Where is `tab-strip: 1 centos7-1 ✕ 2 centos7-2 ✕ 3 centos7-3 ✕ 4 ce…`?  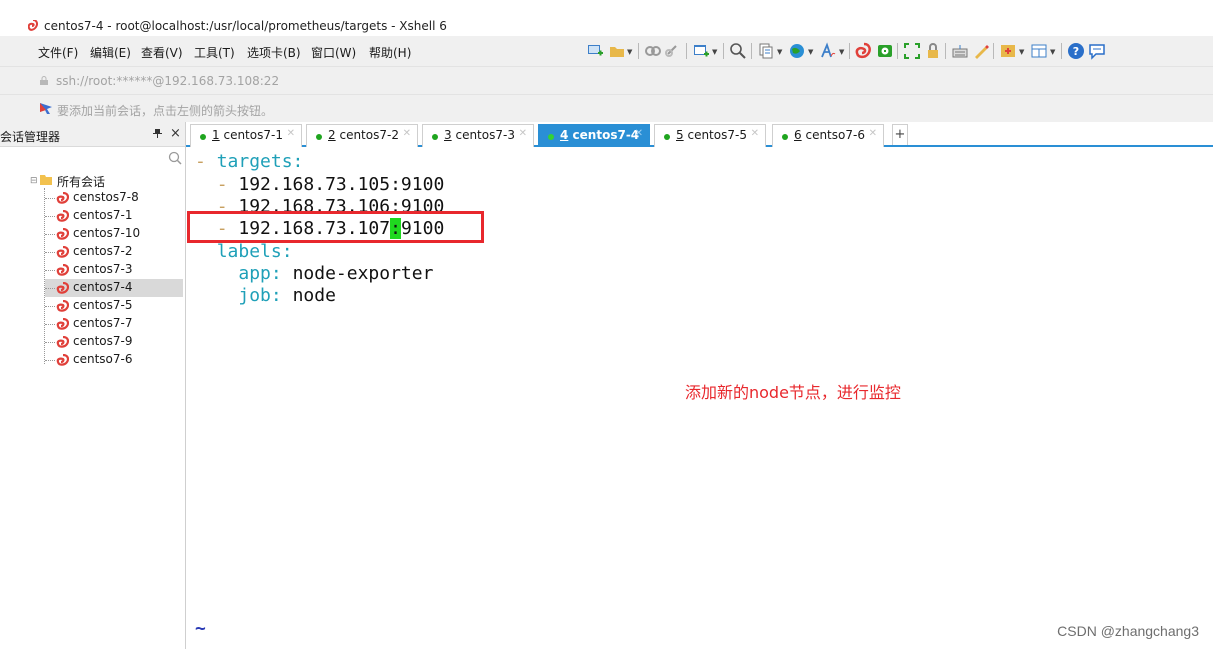 tab-strip: 1 centos7-1 ✕ 2 centos7-2 ✕ 3 centos7-3 ✕ 4 ce… is located at coordinates (699, 134).